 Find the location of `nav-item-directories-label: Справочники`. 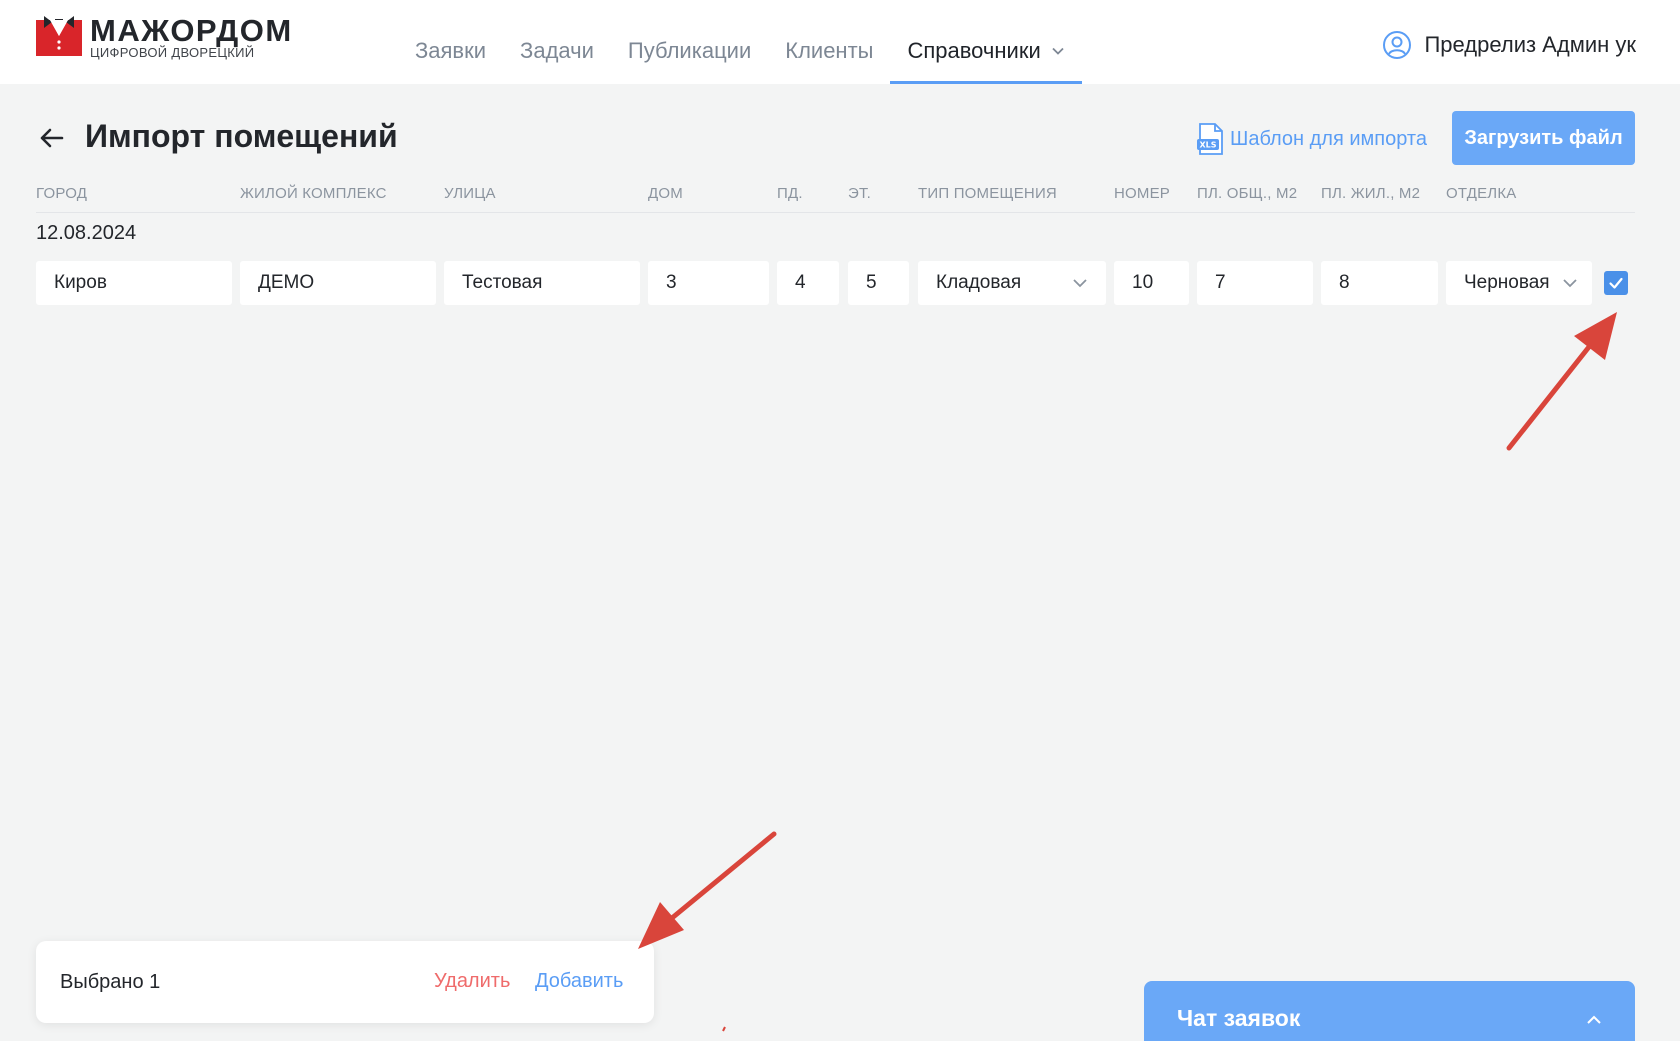

nav-item-directories-label: Справочники is located at coordinates (974, 50).